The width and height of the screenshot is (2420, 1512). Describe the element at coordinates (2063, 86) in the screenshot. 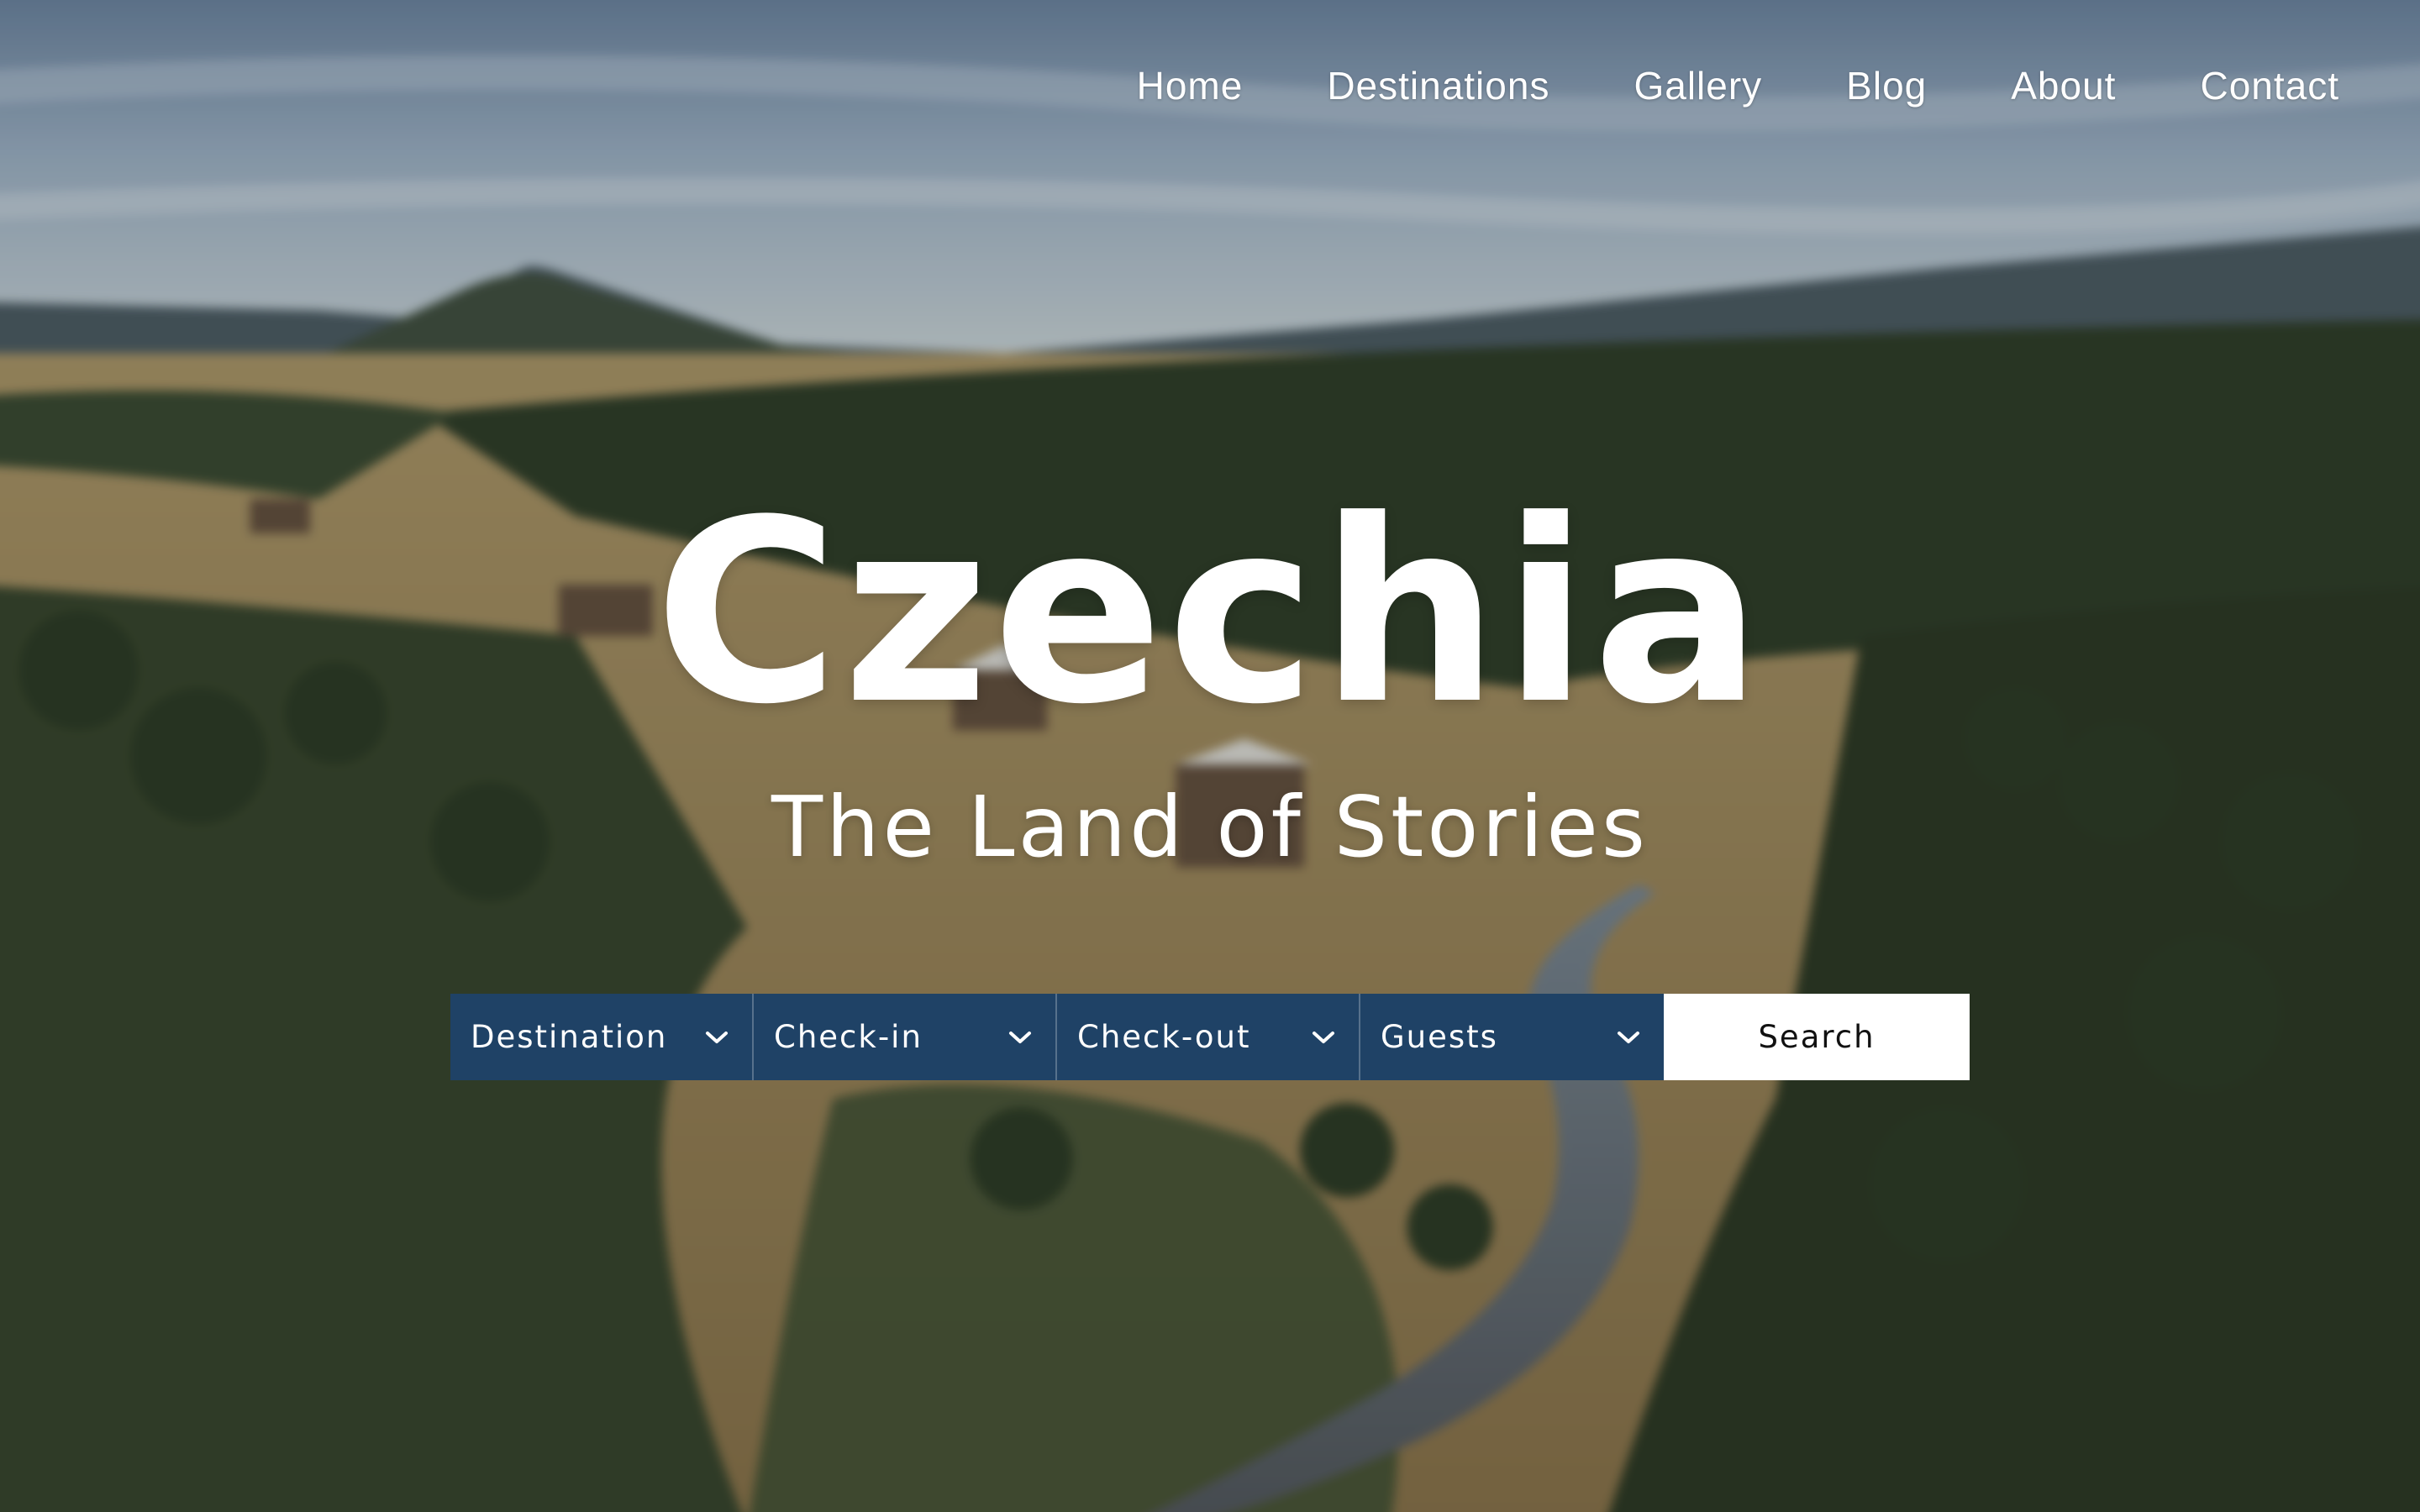

I see `nav-item-about: About` at that location.